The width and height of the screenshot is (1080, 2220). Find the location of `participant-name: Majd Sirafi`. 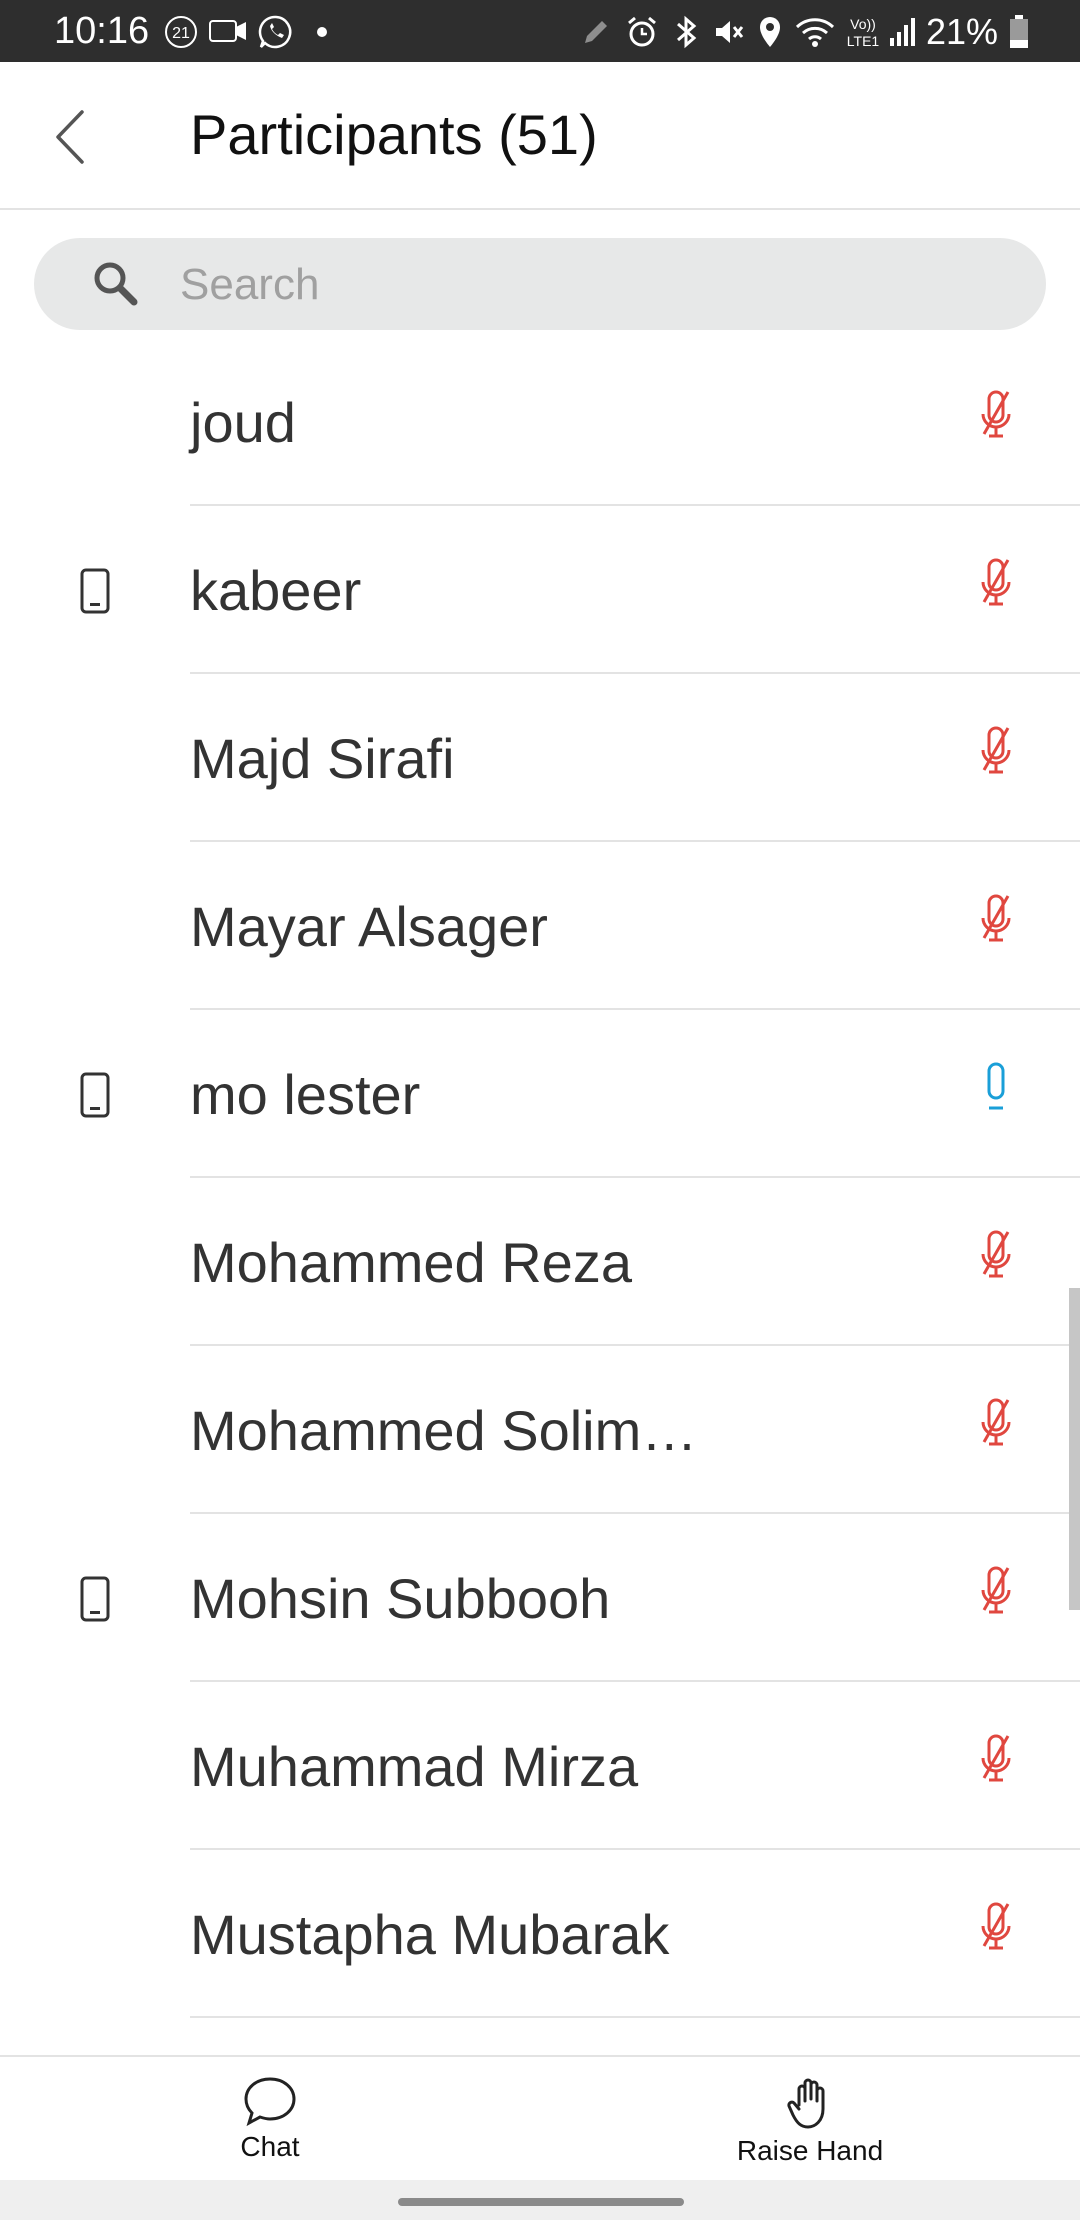

participant-name: Majd Sirafi is located at coordinates (322, 758).